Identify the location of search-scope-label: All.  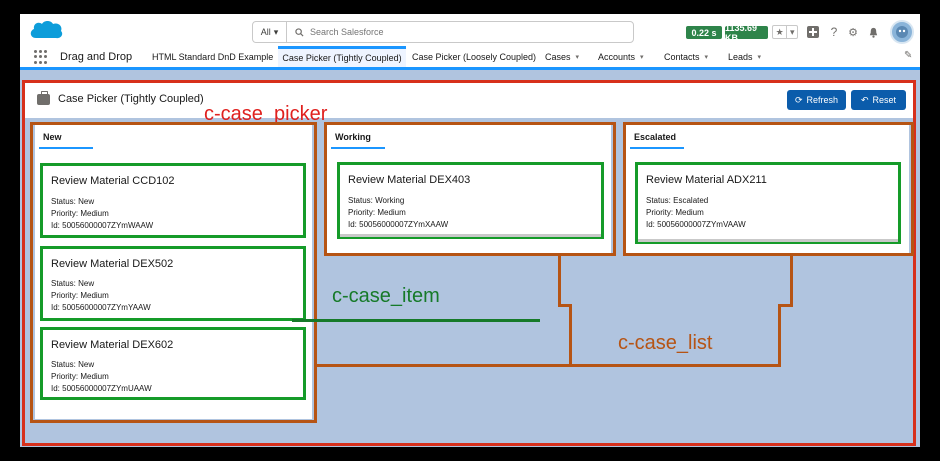
(265, 32).